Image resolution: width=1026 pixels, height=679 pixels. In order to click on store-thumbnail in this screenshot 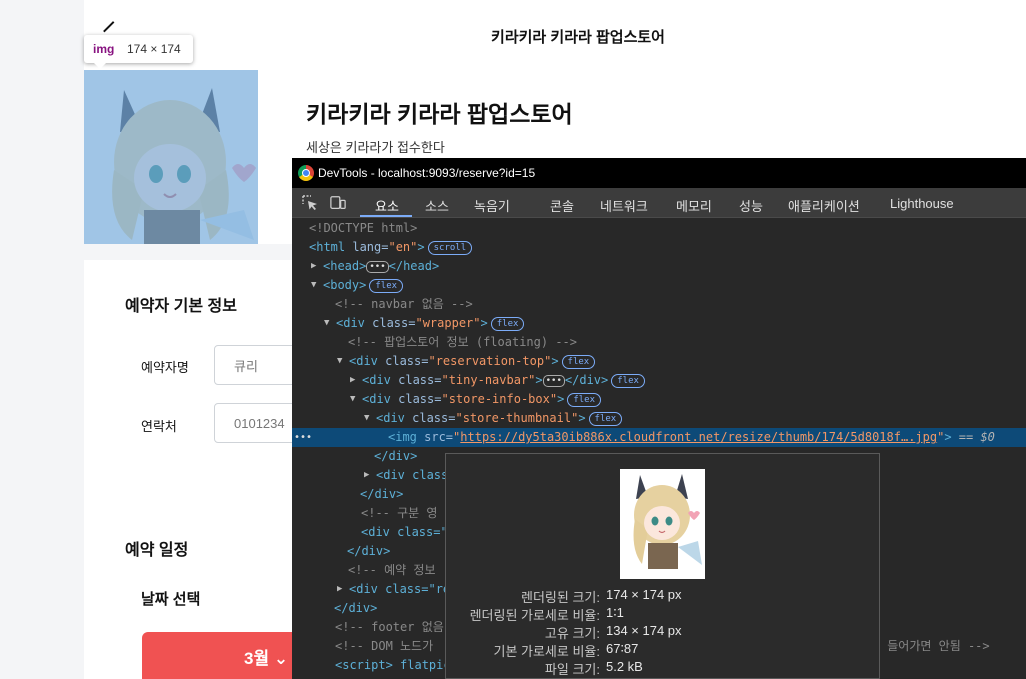, I will do `click(171, 157)`.